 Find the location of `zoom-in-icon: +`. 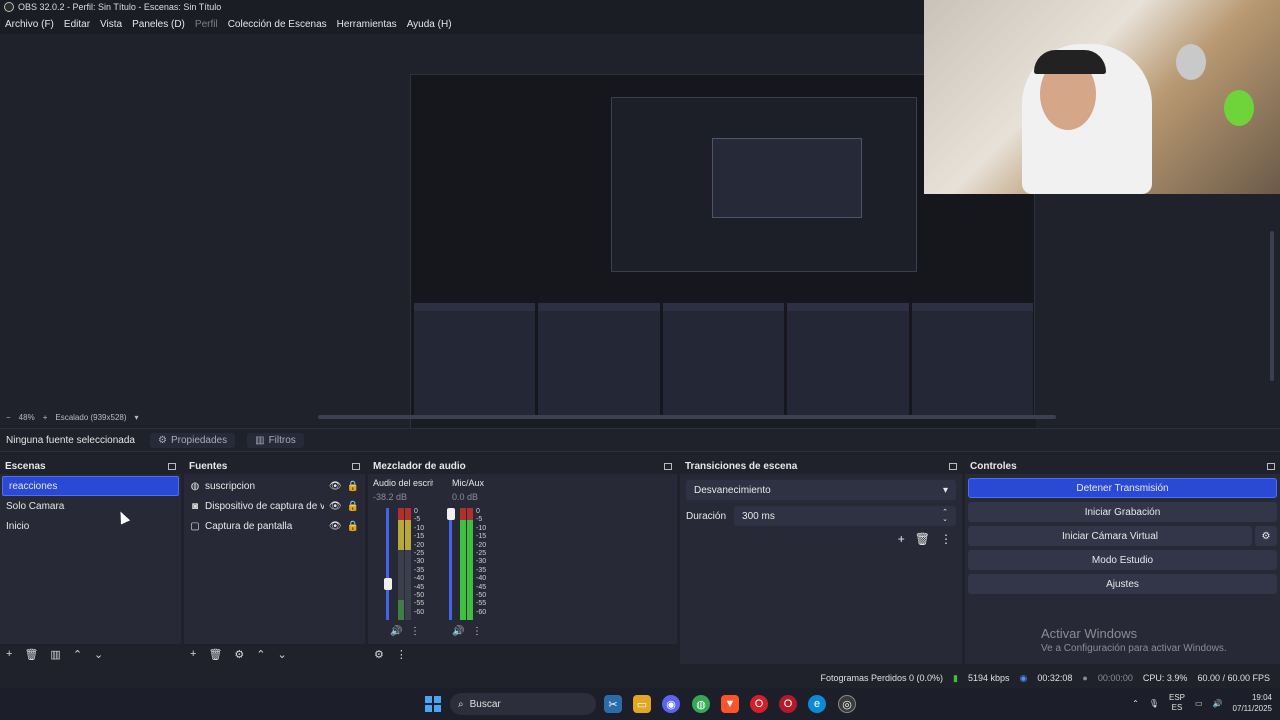

zoom-in-icon: + is located at coordinates (45, 417).